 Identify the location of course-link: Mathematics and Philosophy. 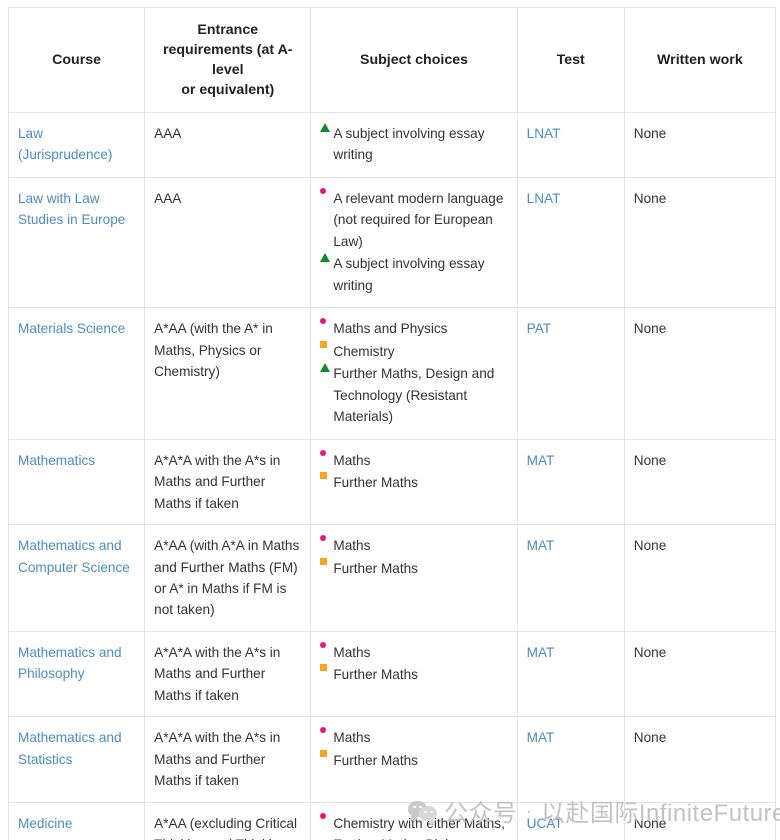
(70, 663).